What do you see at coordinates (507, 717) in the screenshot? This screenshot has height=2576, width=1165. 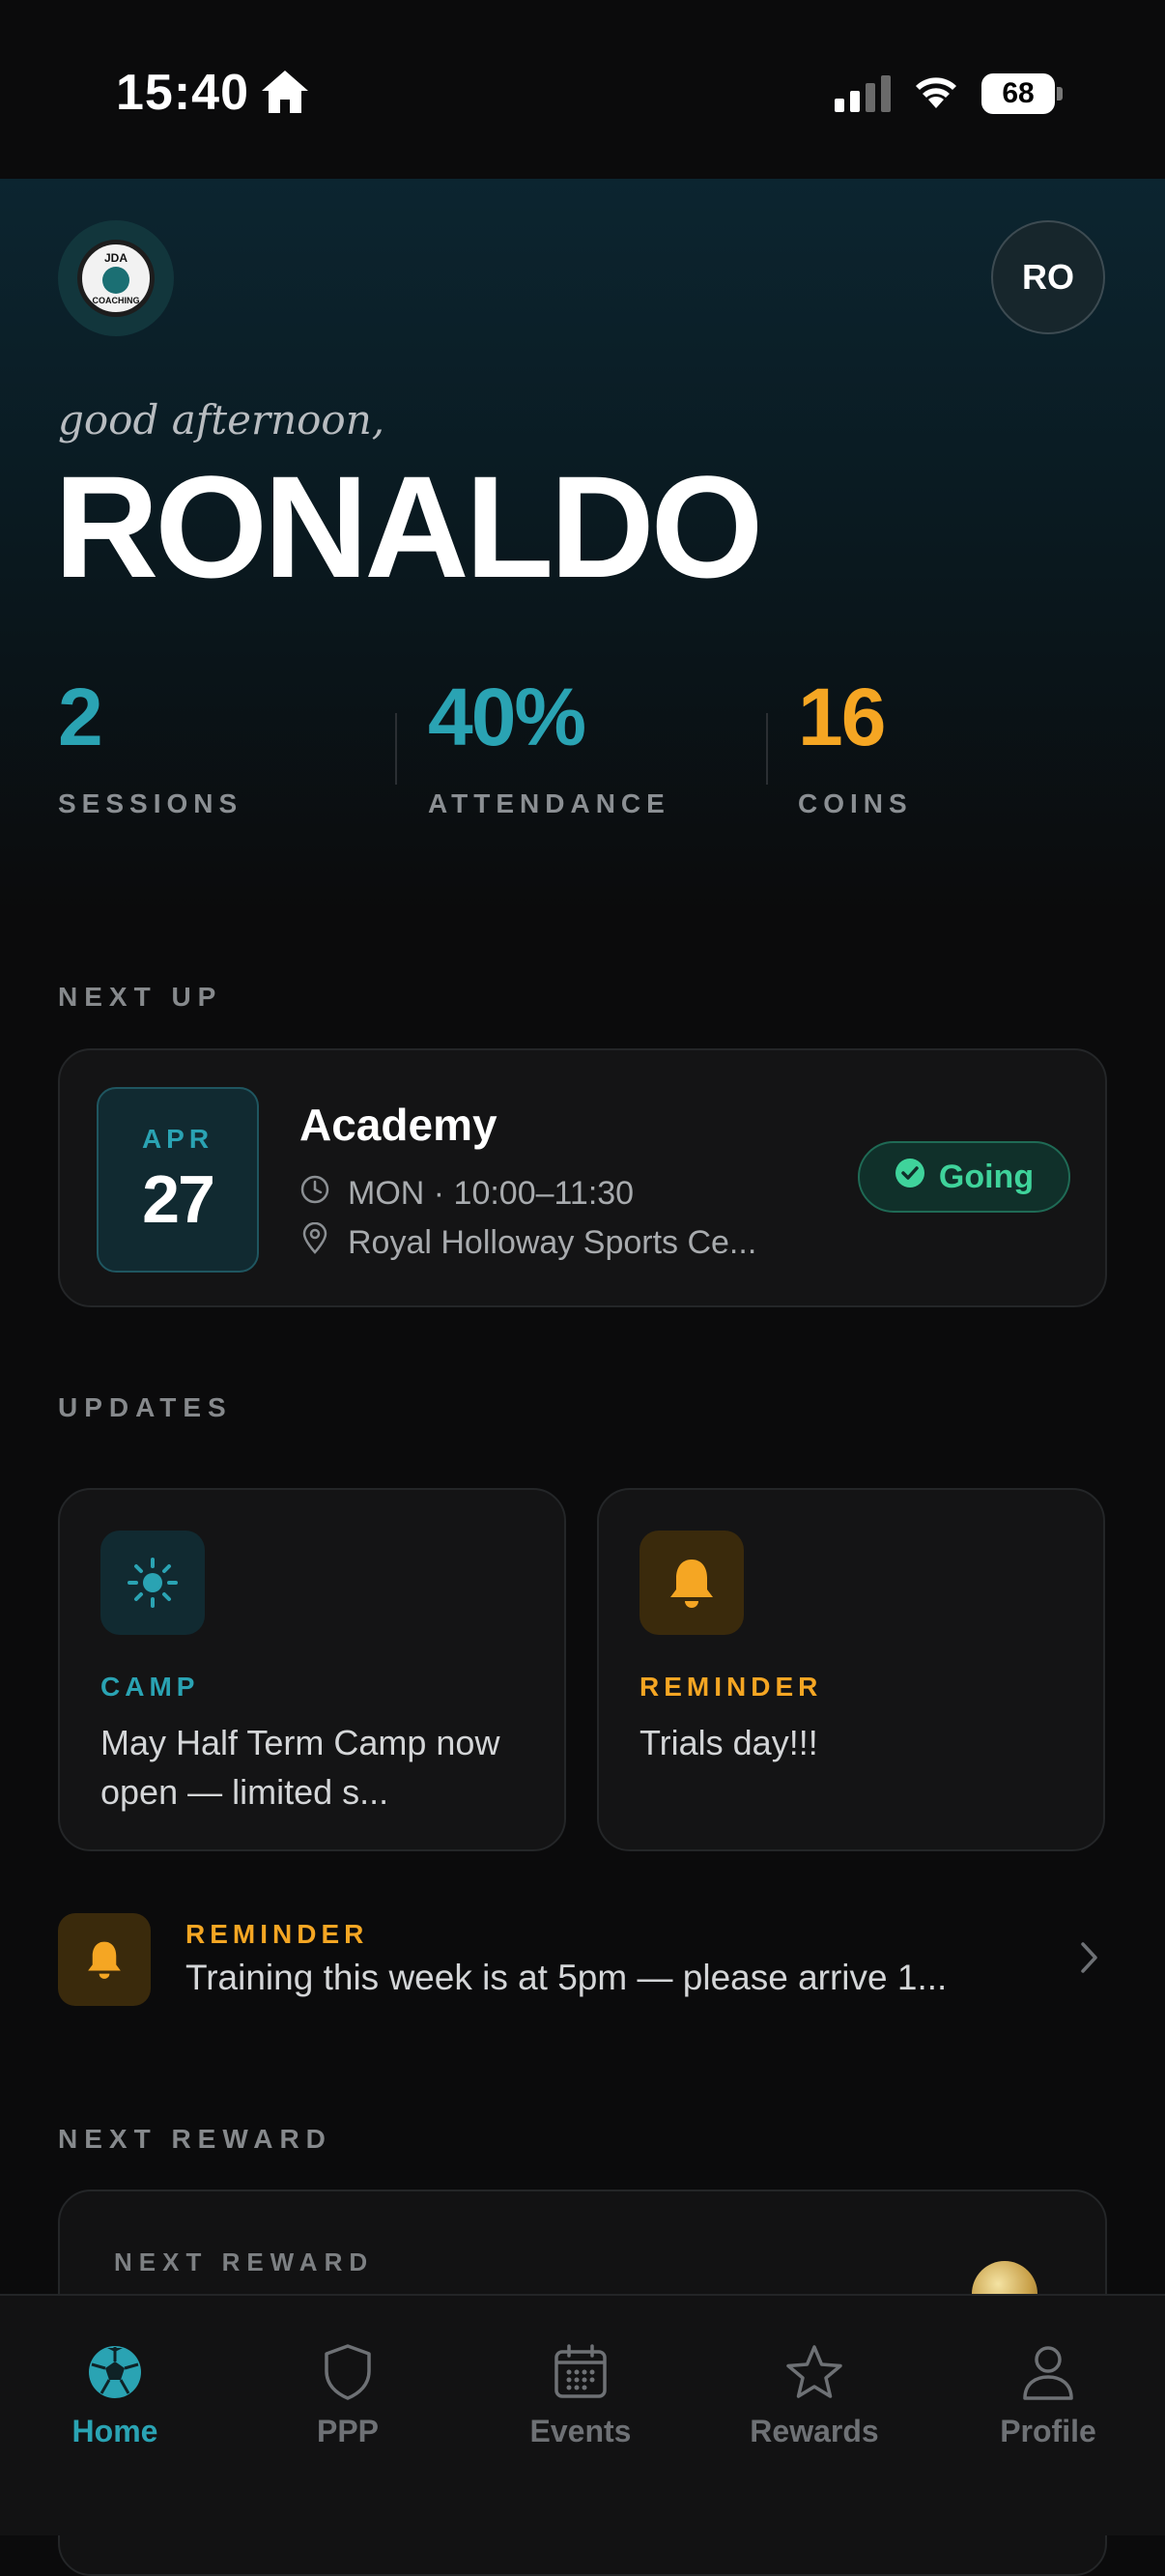 I see `stat-value: 40%` at bounding box center [507, 717].